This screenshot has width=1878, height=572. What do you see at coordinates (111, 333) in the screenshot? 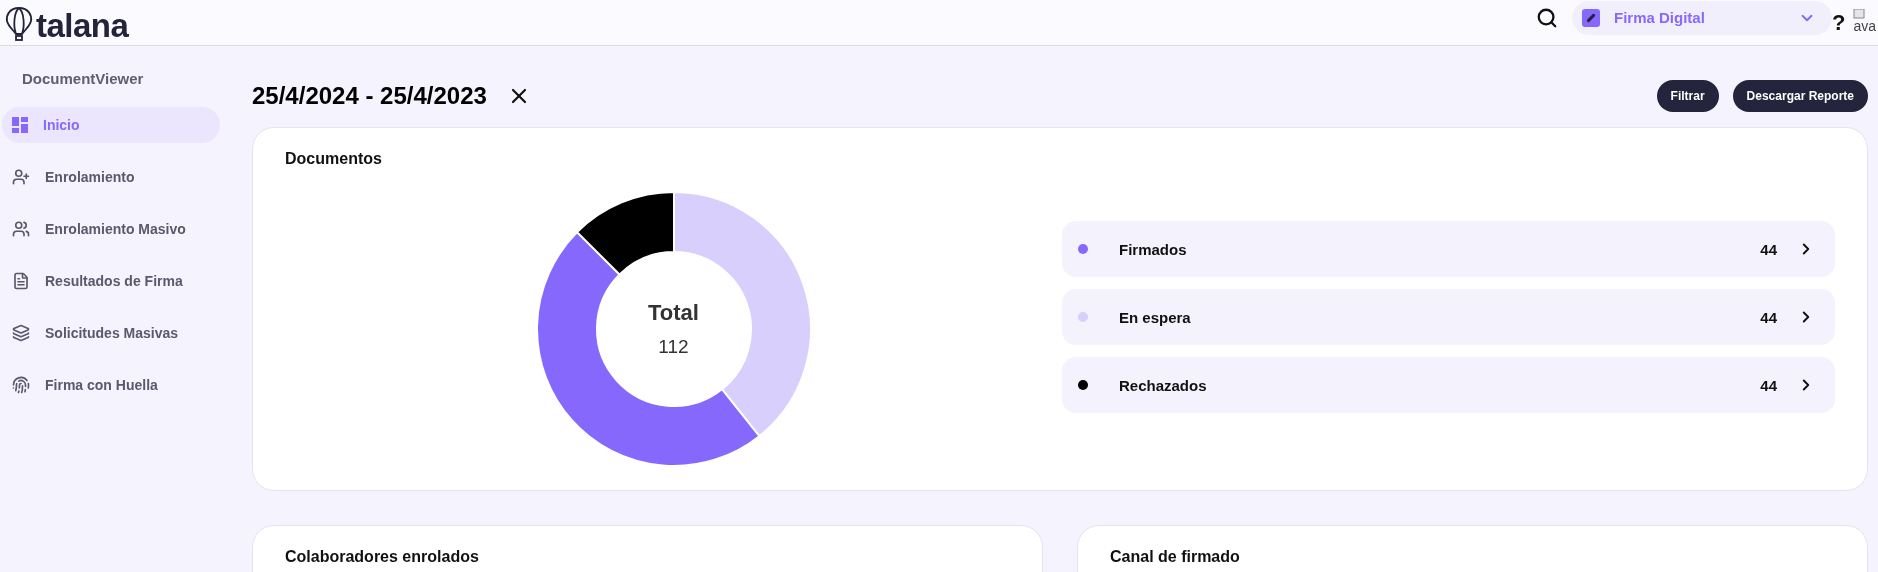
I see `sidebar-item: Solicitudes Masivas` at bounding box center [111, 333].